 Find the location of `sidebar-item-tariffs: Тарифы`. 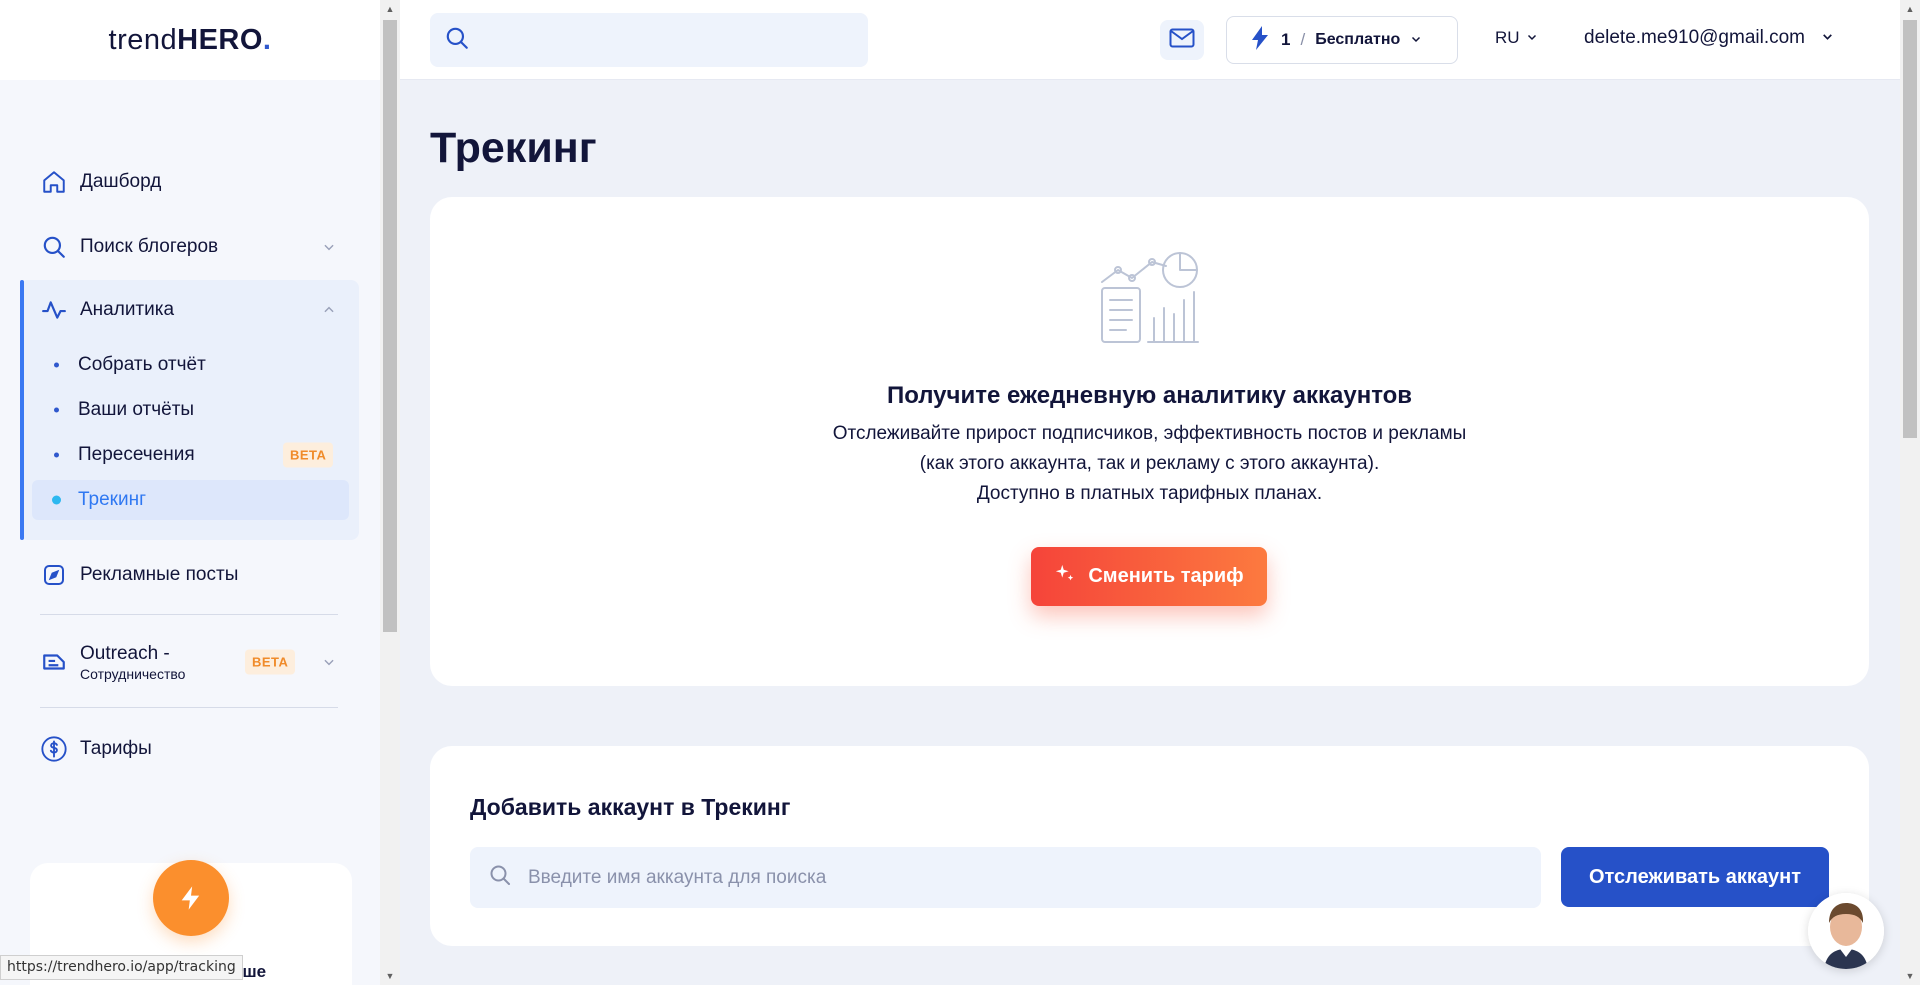

sidebar-item-tariffs: Тарифы is located at coordinates (190, 749).